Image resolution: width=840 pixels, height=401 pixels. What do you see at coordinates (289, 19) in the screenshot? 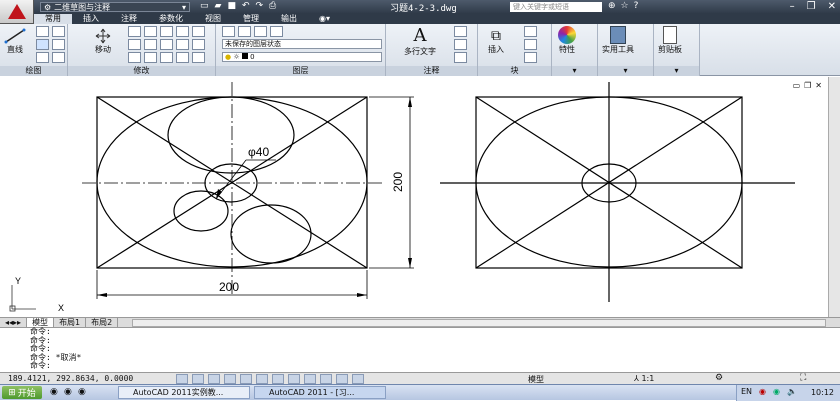
I see `tab-output: 输出` at bounding box center [289, 19].